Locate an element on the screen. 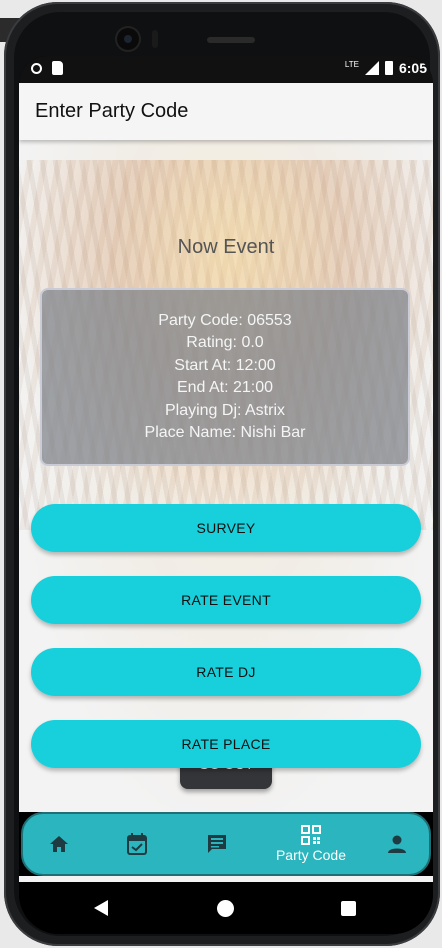 The width and height of the screenshot is (442, 948). nav-home is located at coordinates (59, 844).